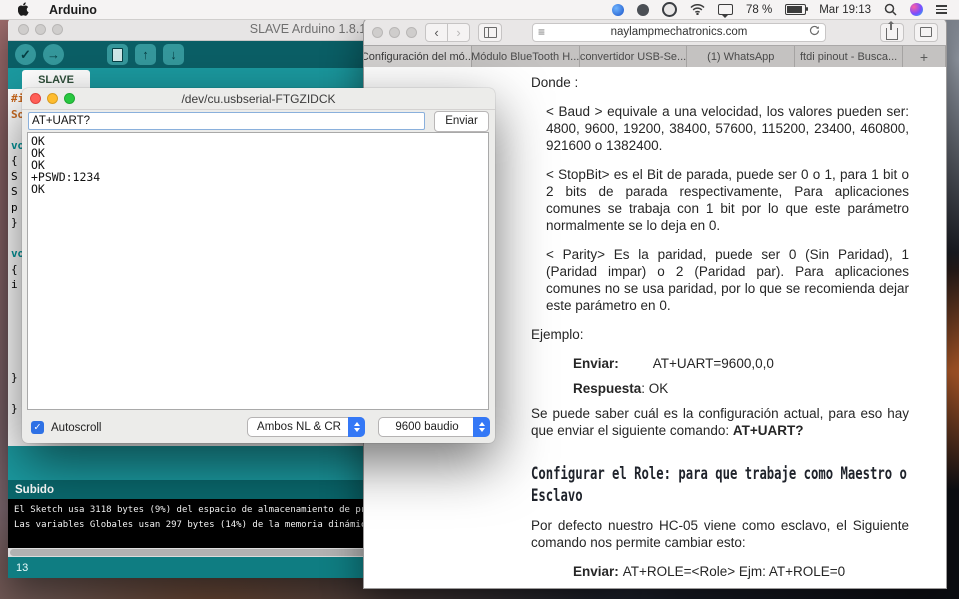 This screenshot has height=599, width=959. I want to click on tabs-icon, so click(927, 31).